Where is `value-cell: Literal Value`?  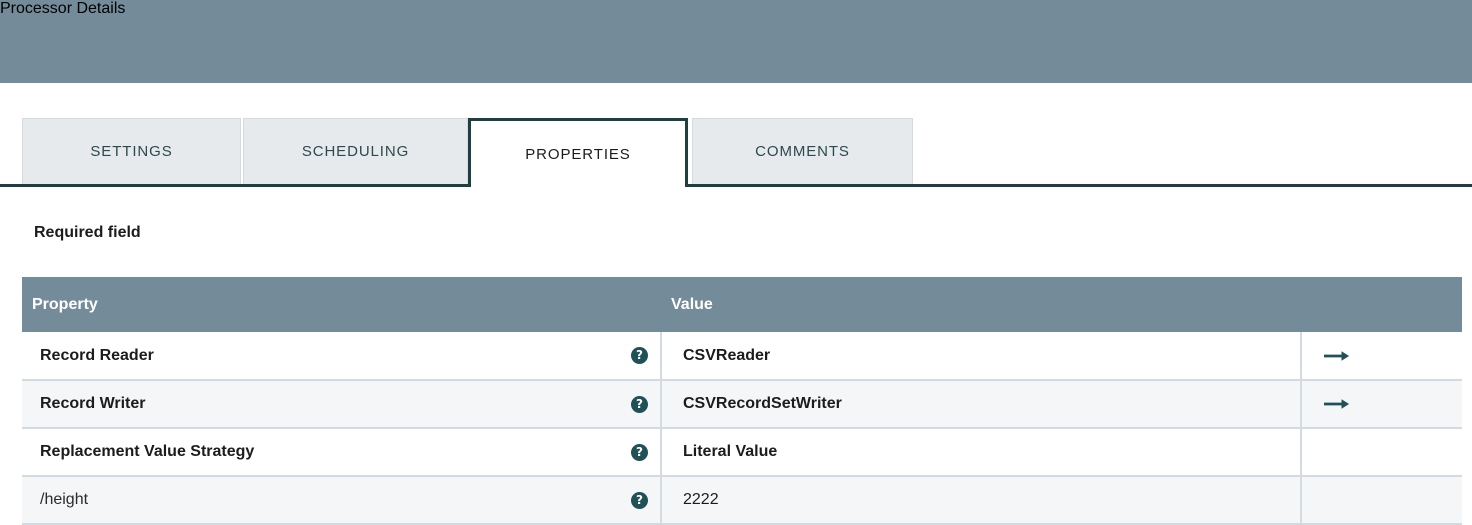 value-cell: Literal Value is located at coordinates (980, 452).